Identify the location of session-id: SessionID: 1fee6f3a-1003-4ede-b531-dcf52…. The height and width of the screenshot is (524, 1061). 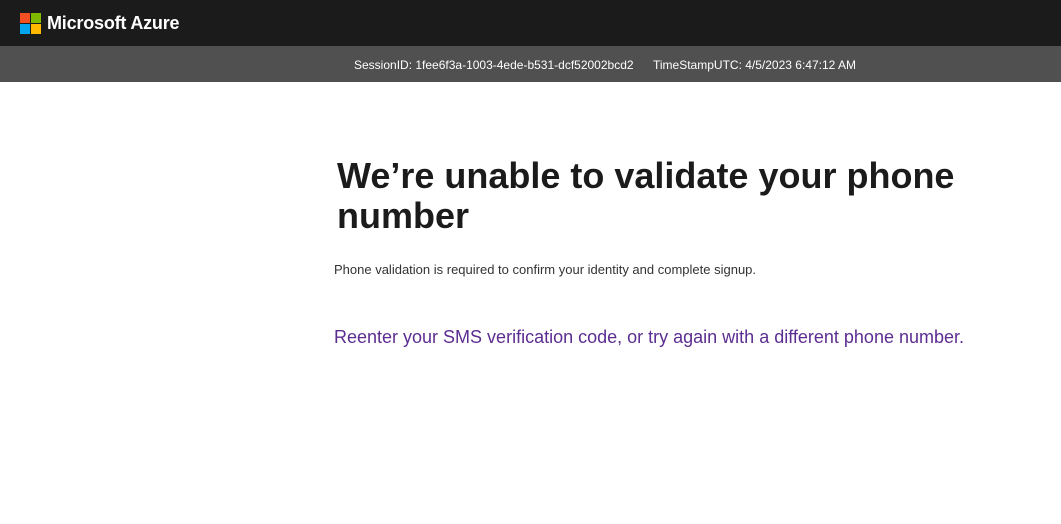
(494, 65).